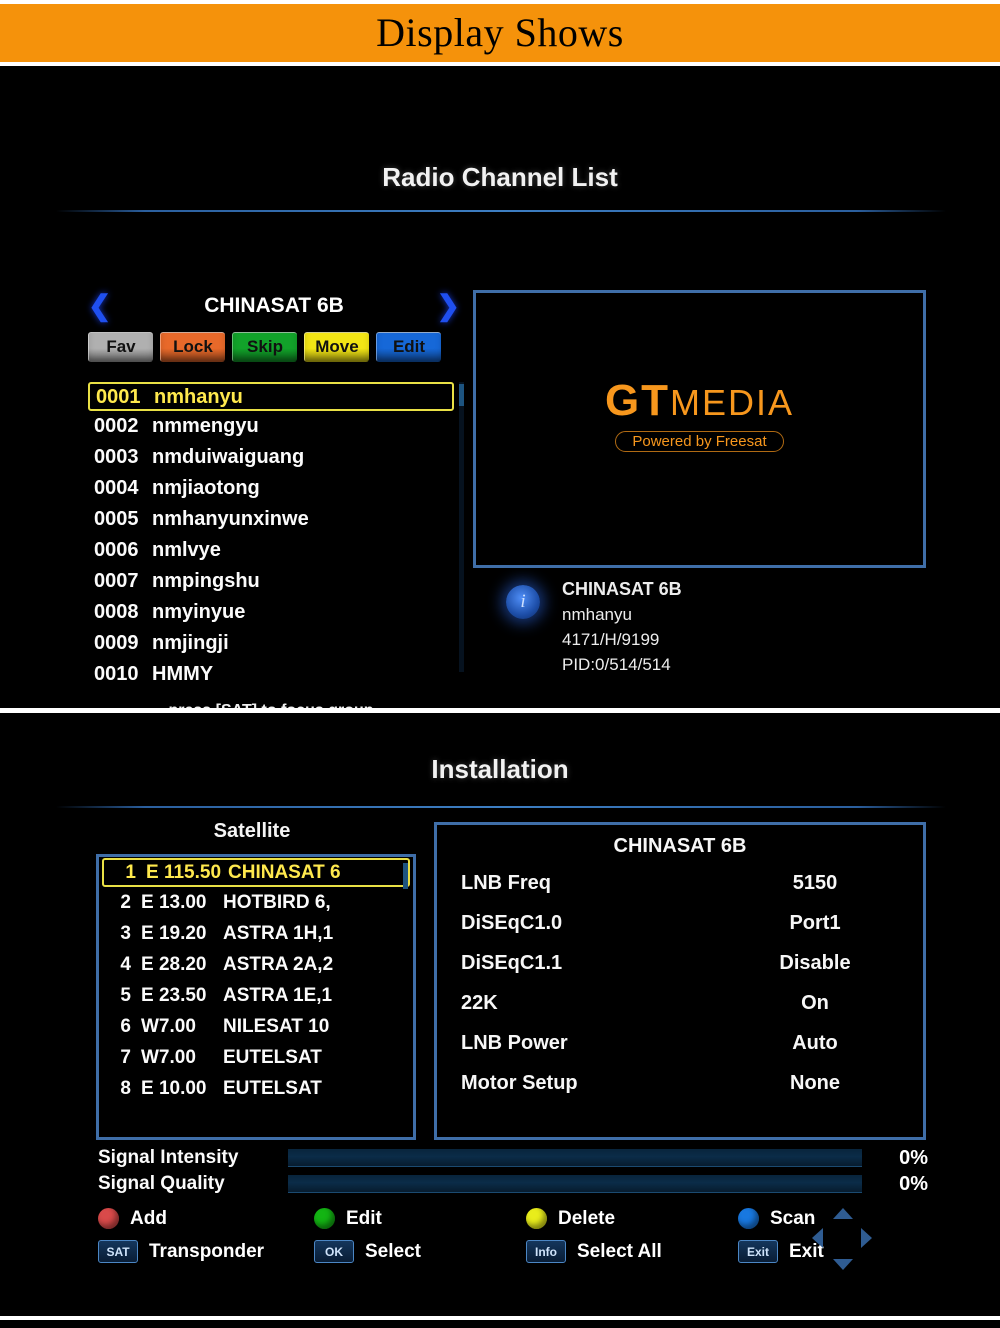 The height and width of the screenshot is (1328, 1000). I want to click on signal-meter-bar, so click(575, 1184).